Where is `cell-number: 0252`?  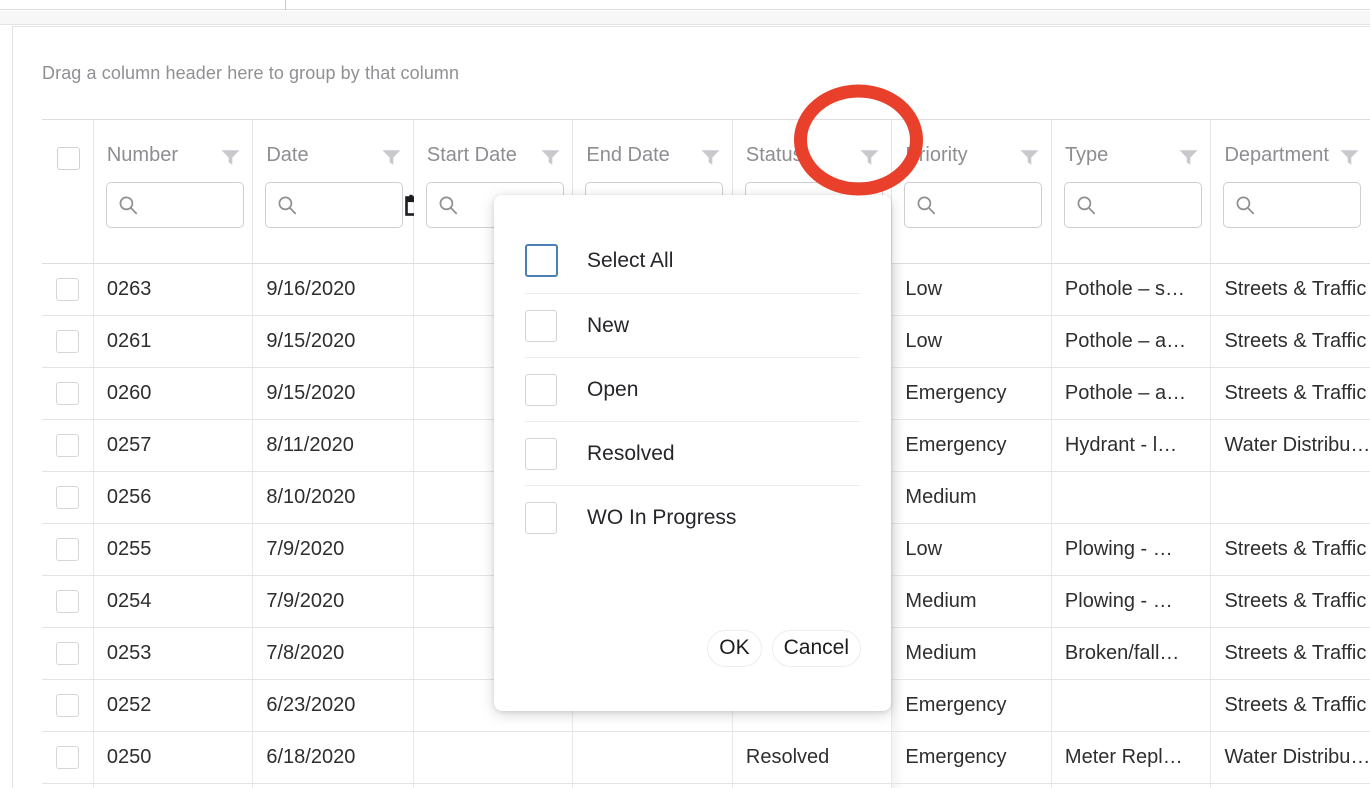 cell-number: 0252 is located at coordinates (174, 705).